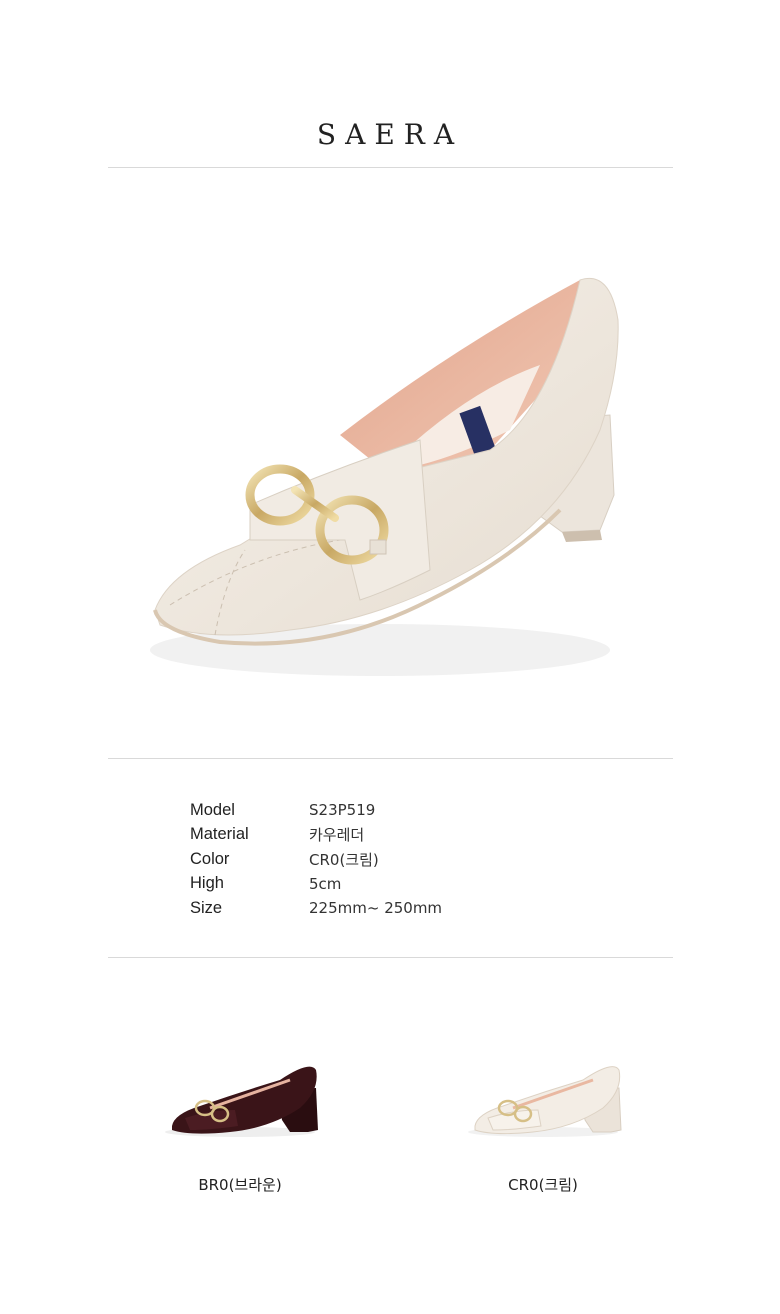 This screenshot has height=1314, width=780. I want to click on brand-logo: SAERA, so click(390, 134).